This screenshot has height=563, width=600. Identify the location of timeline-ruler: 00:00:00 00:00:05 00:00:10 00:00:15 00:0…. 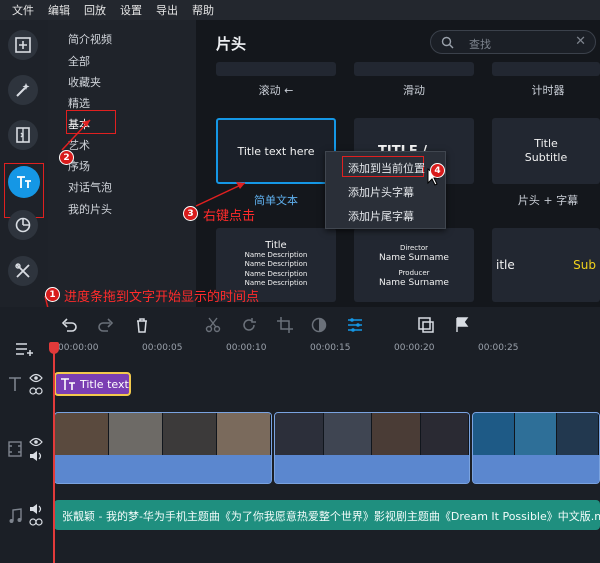
(326, 351).